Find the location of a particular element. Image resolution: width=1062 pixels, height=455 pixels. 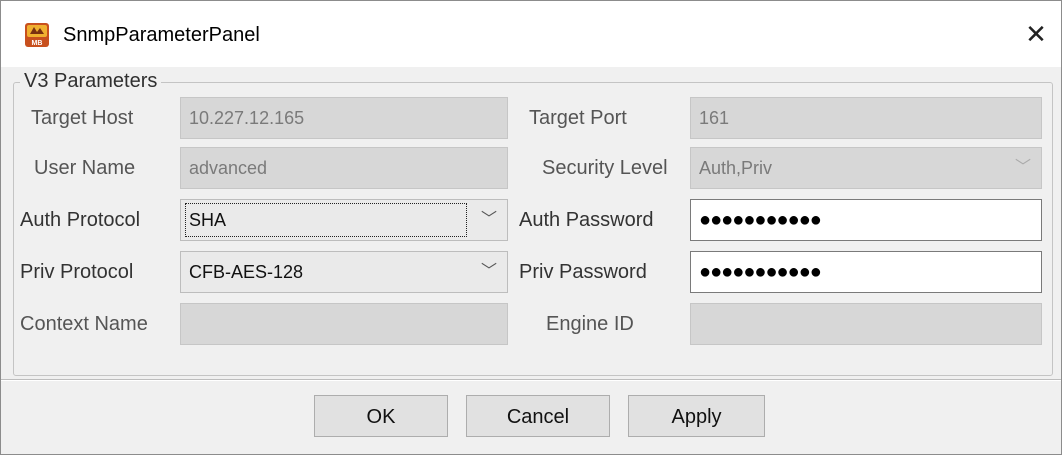

target-port-value: 161 is located at coordinates (714, 118).